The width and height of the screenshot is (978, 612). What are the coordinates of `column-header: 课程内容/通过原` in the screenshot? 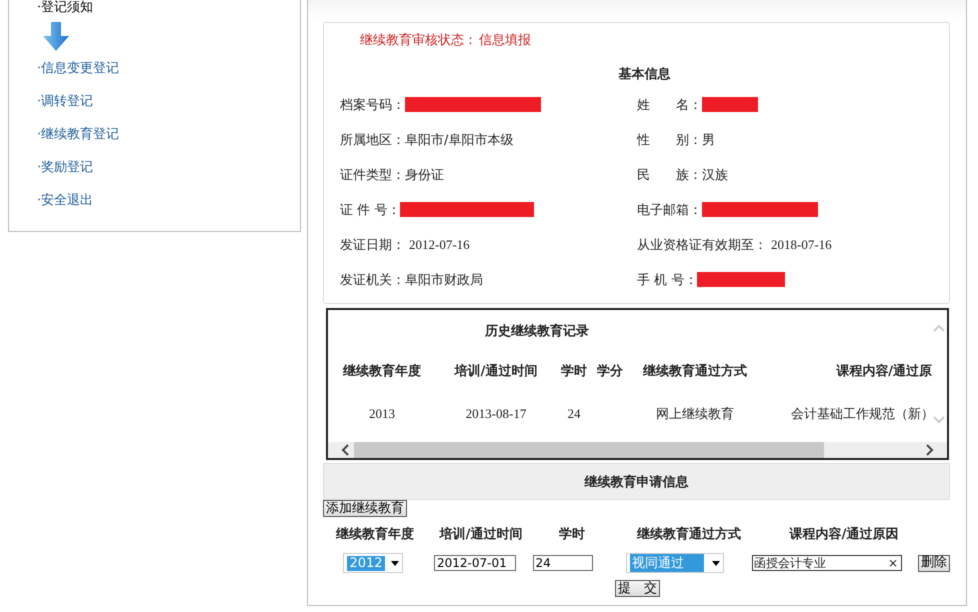 It's located at (883, 371).